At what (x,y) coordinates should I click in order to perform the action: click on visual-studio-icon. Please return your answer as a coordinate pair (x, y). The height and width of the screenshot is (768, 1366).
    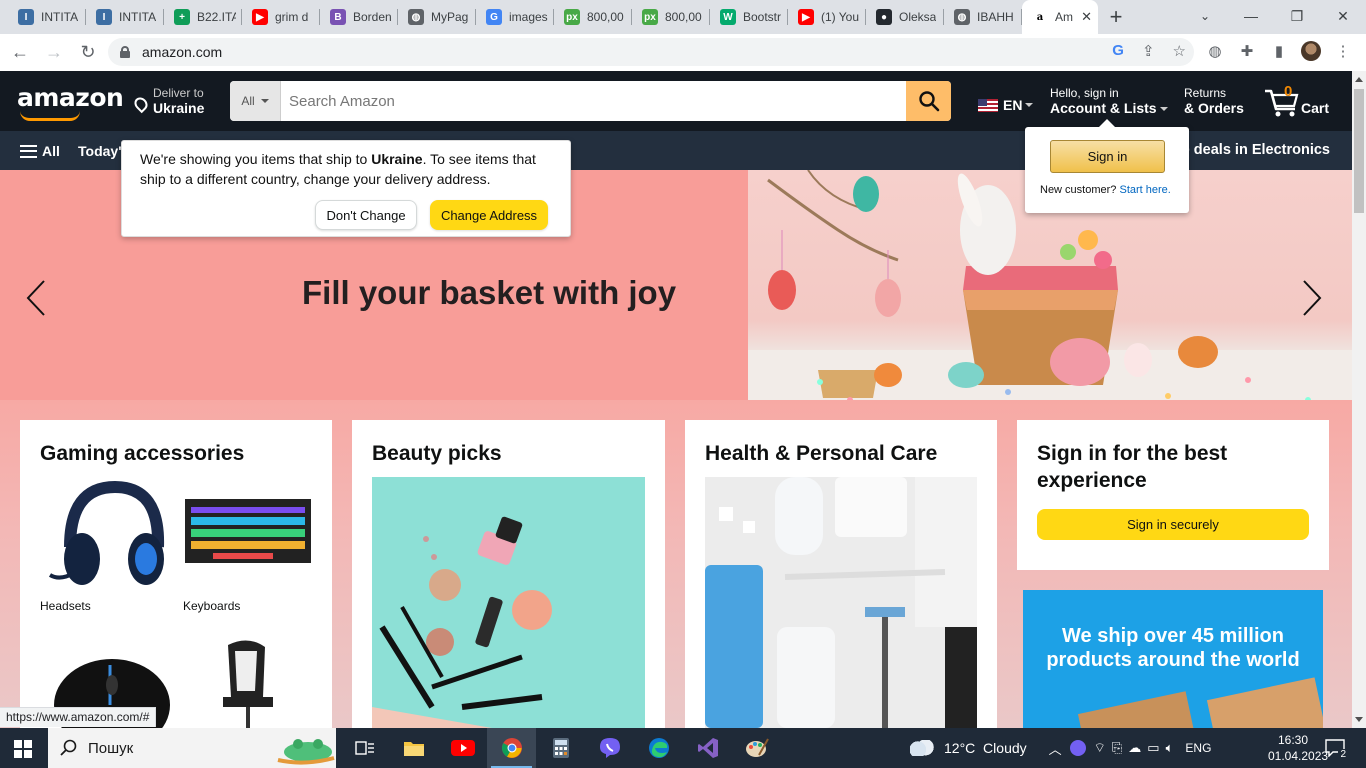
    Looking at the image, I should click on (707, 748).